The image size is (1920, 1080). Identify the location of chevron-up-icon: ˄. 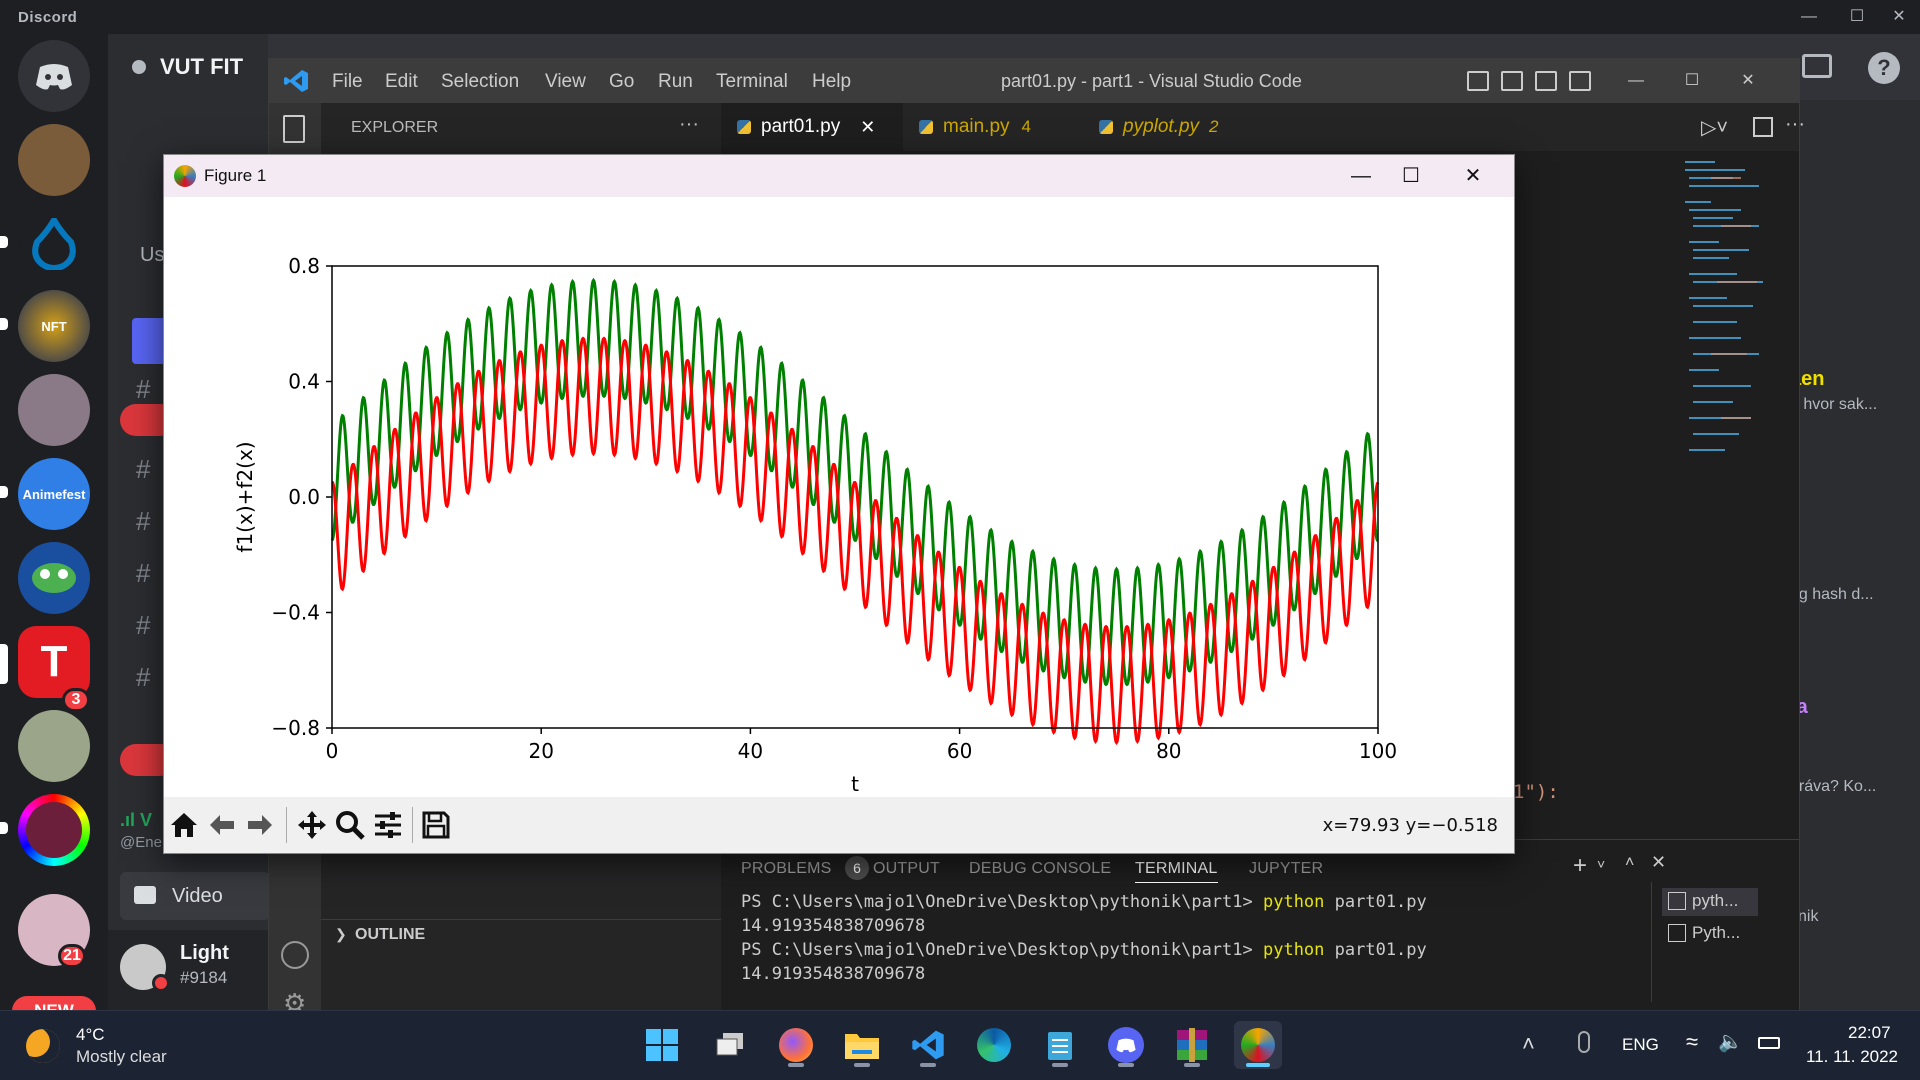
(1528, 1044).